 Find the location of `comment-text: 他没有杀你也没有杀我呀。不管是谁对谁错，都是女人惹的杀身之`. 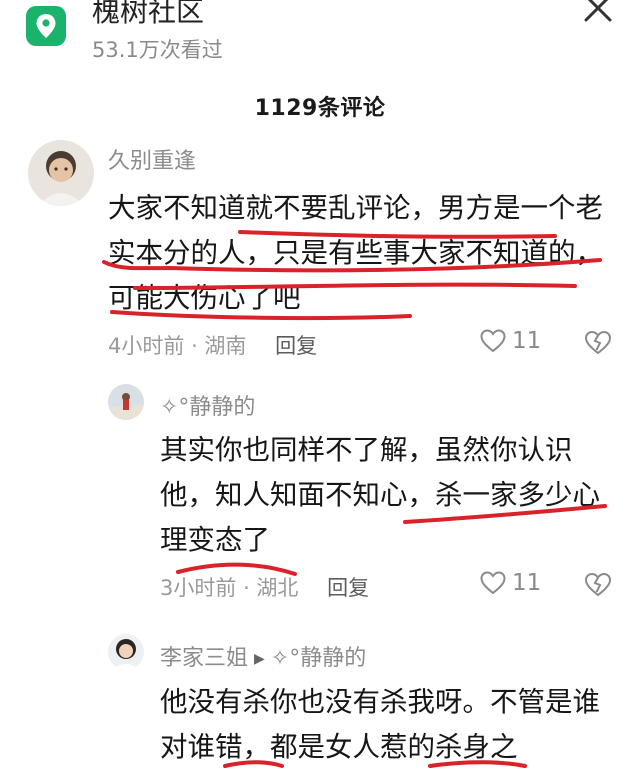

comment-text: 他没有杀你也没有杀我呀。不管是谁对谁错，都是女人惹的杀身之 is located at coordinates (380, 724).